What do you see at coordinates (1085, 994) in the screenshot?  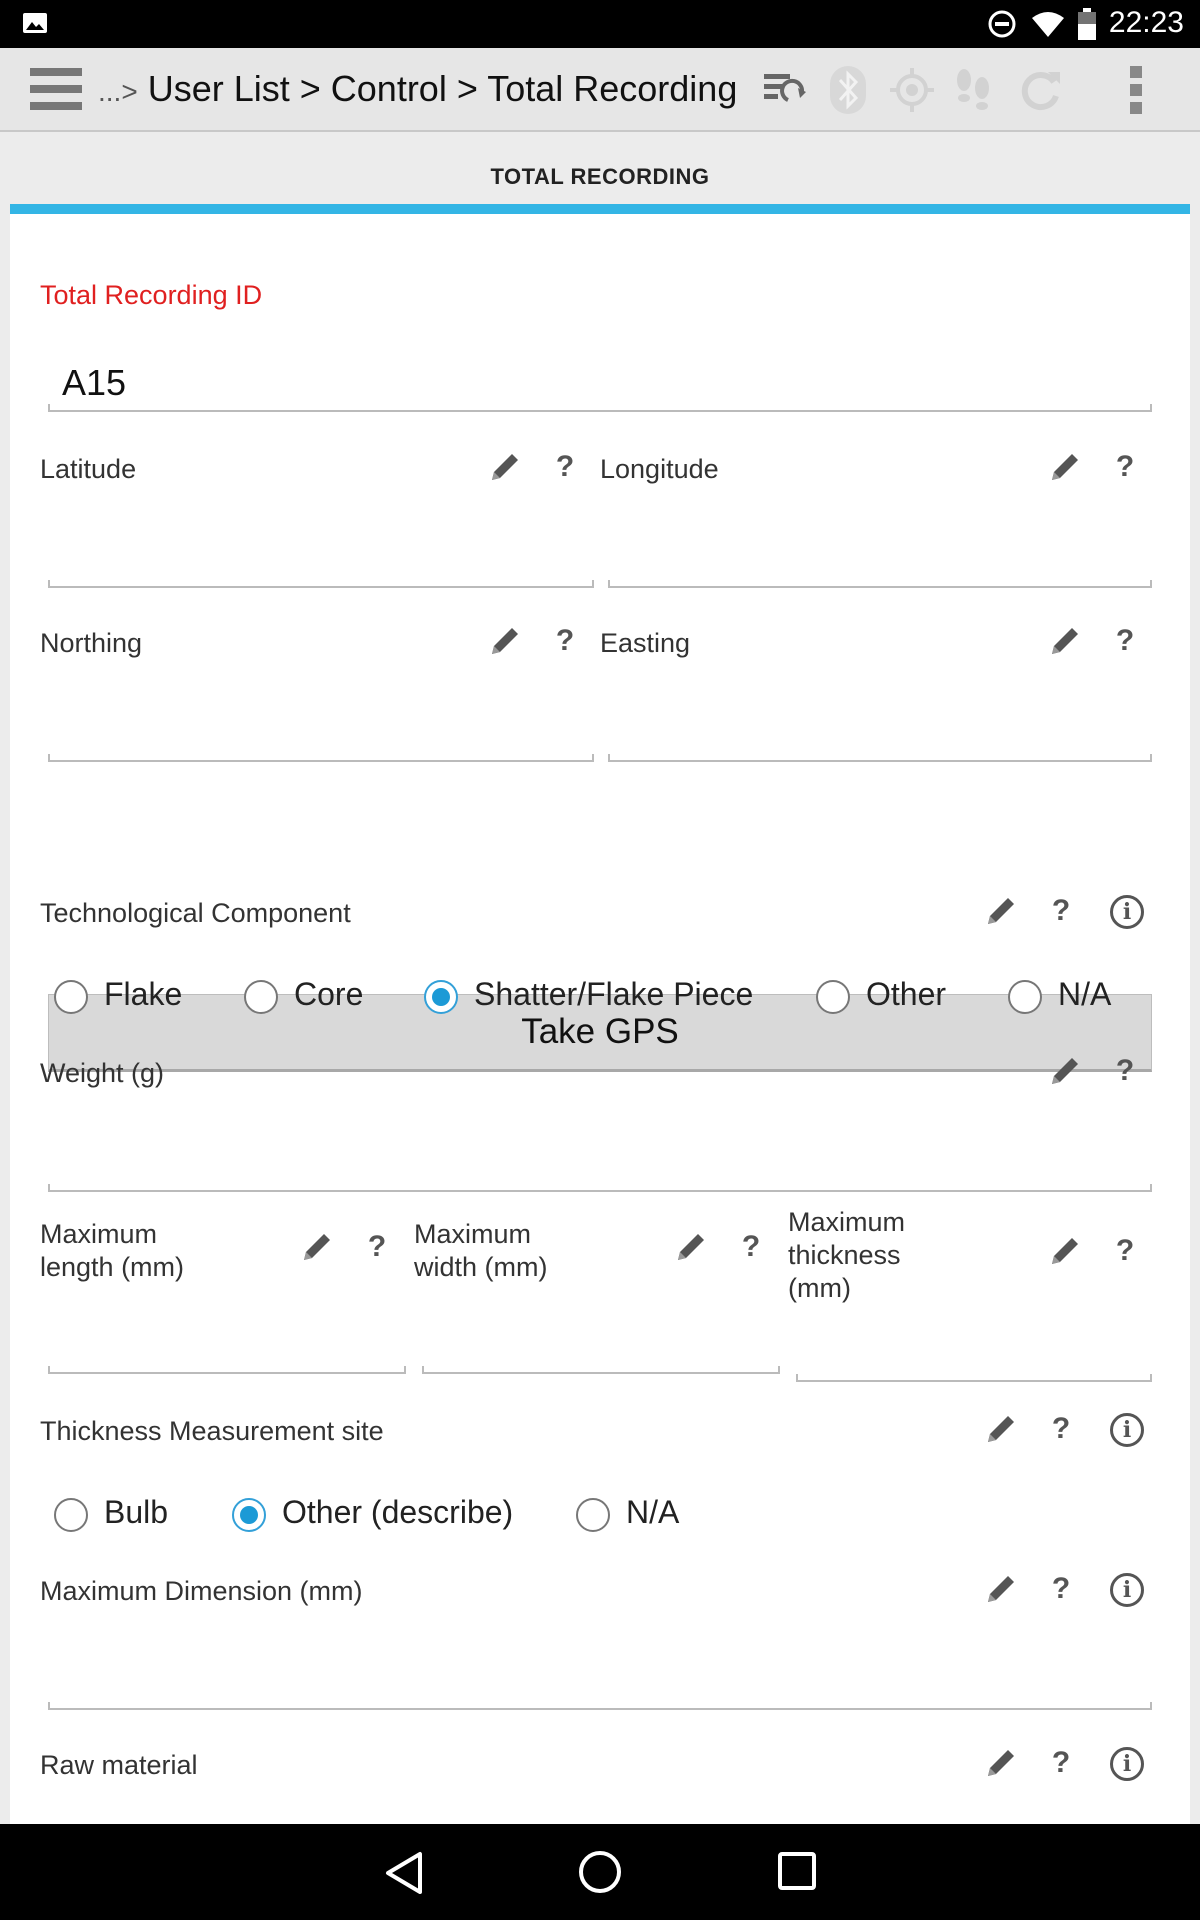 I see `radio-na-label: N/A` at bounding box center [1085, 994].